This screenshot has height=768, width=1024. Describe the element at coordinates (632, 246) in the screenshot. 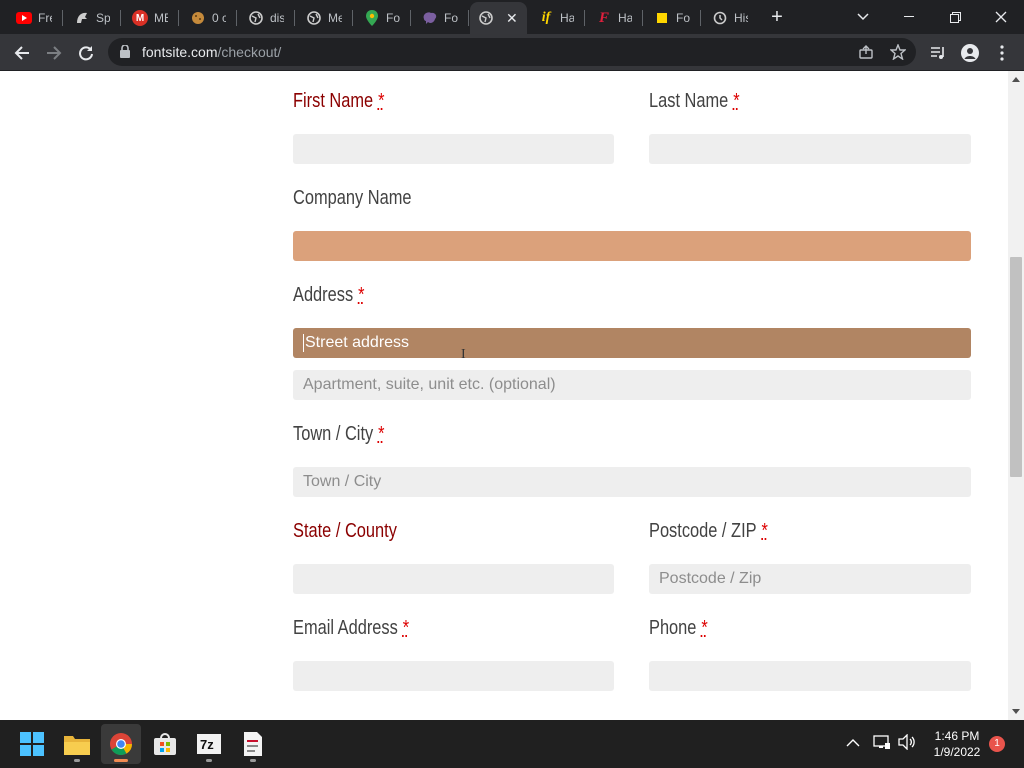

I see `company-name-field` at that location.